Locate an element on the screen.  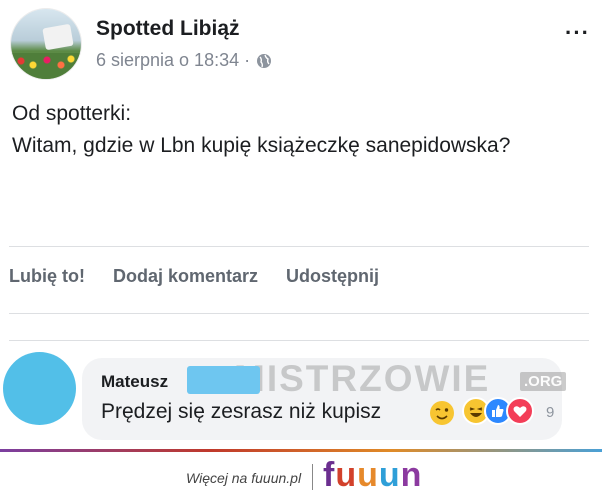
more-options-icon: ··· is located at coordinates (577, 33).